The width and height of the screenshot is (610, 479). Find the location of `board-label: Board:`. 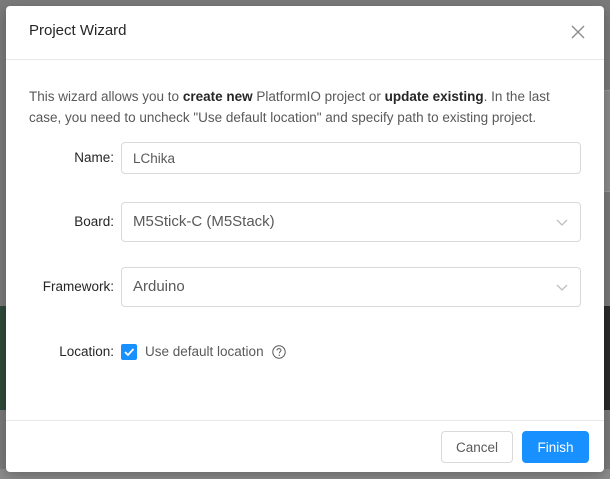

board-label: Board: is located at coordinates (94, 221).